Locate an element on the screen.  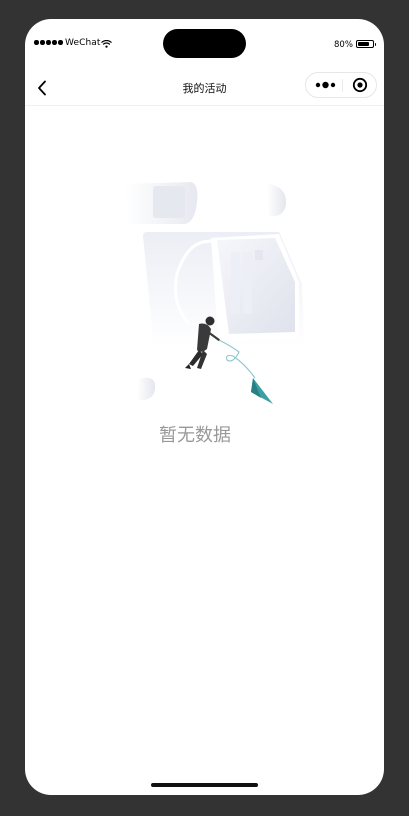
empty-state-illustration is located at coordinates (214, 293).